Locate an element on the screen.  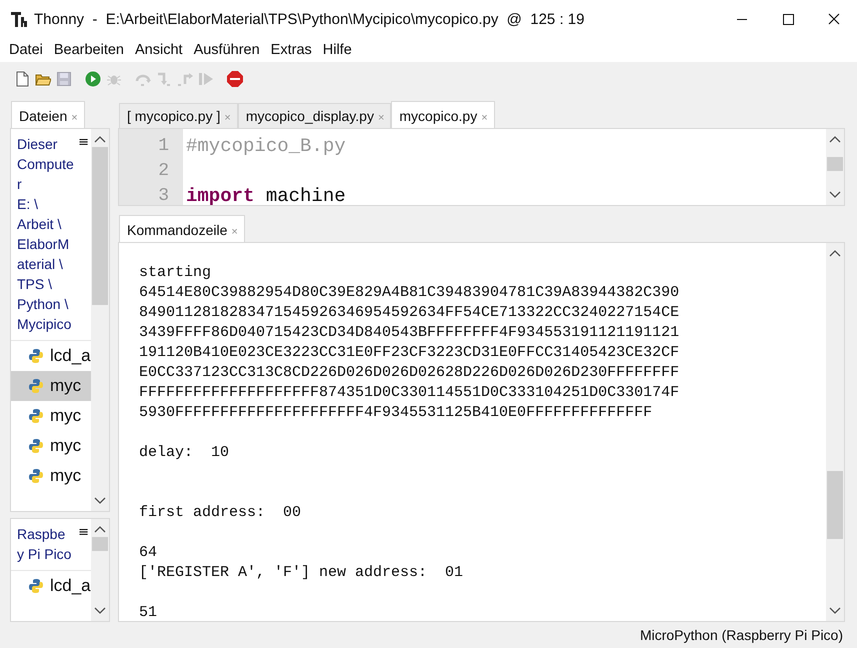
output-line: 64514E80C39882954D80C39E829A4B81C39483904781C39A83944382C390 is located at coordinates (409, 293).